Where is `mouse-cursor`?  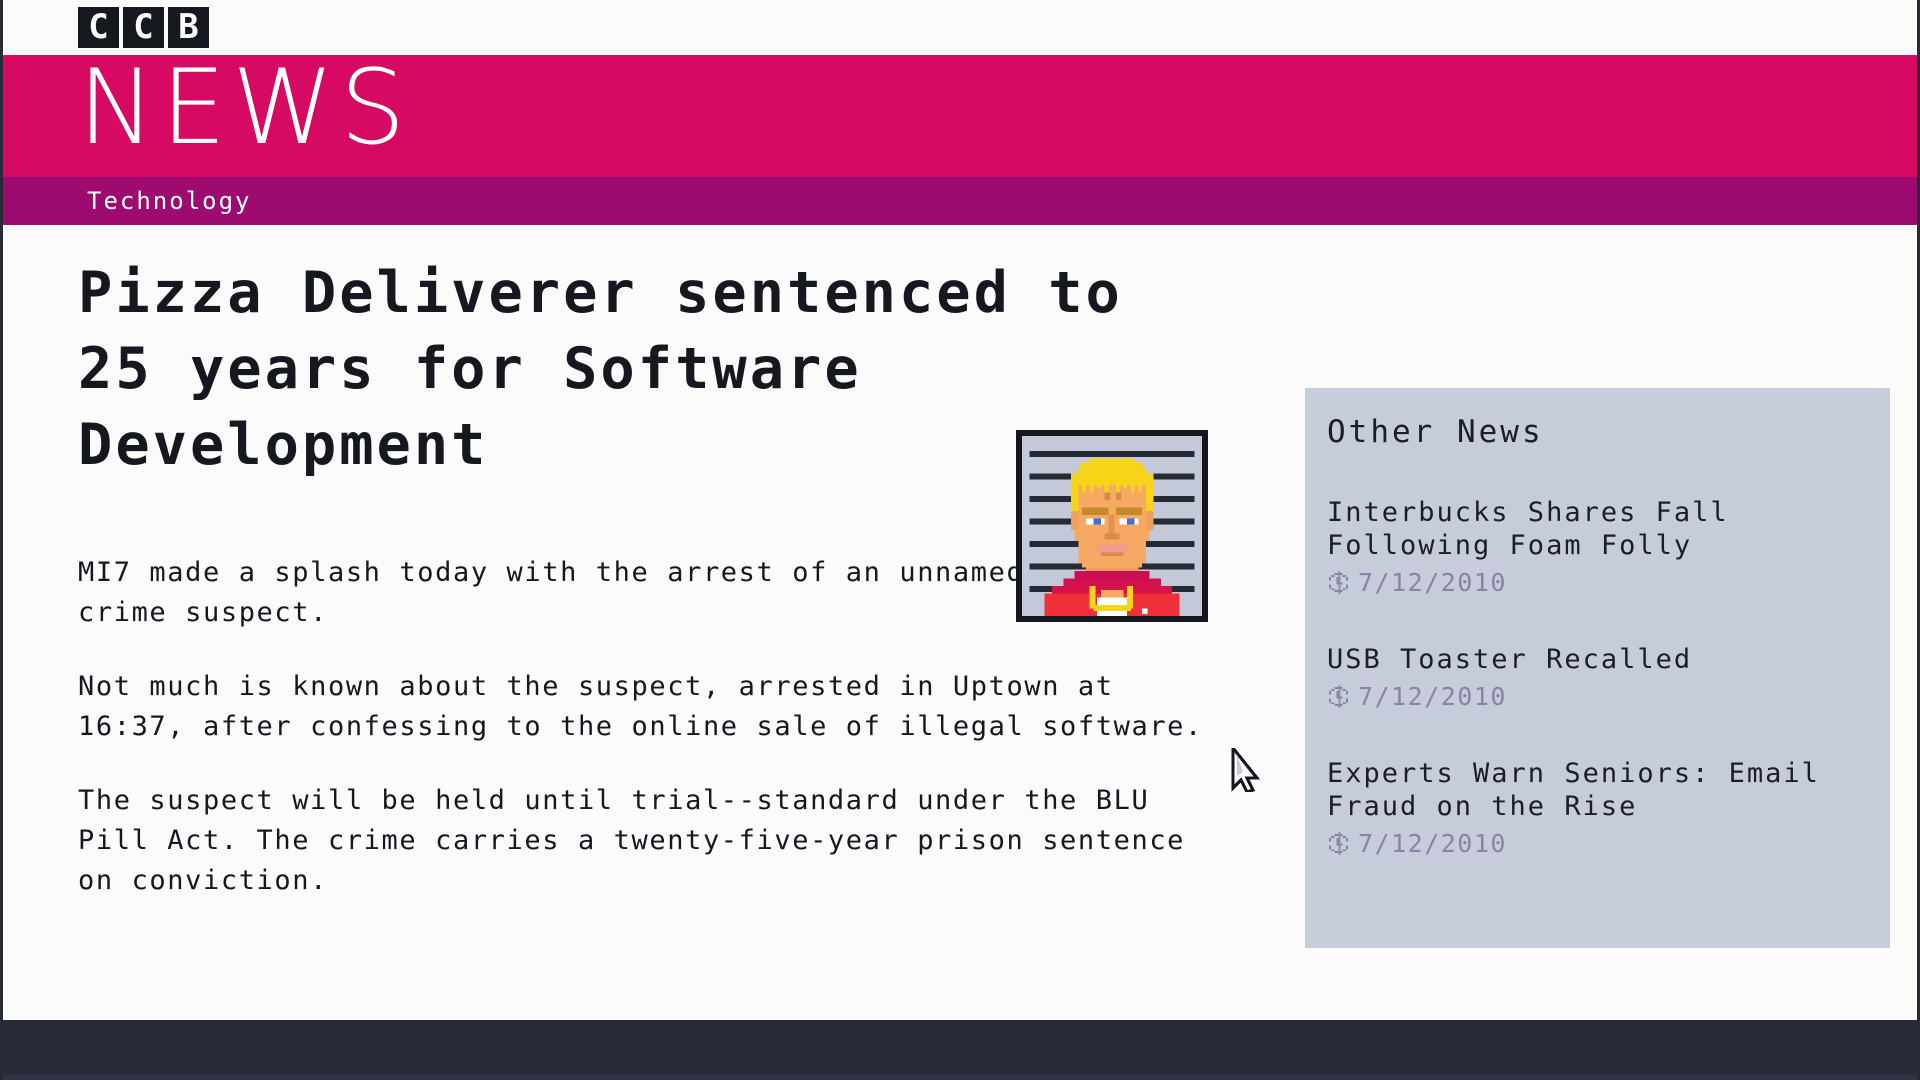
mouse-cursor is located at coordinates (1248, 768).